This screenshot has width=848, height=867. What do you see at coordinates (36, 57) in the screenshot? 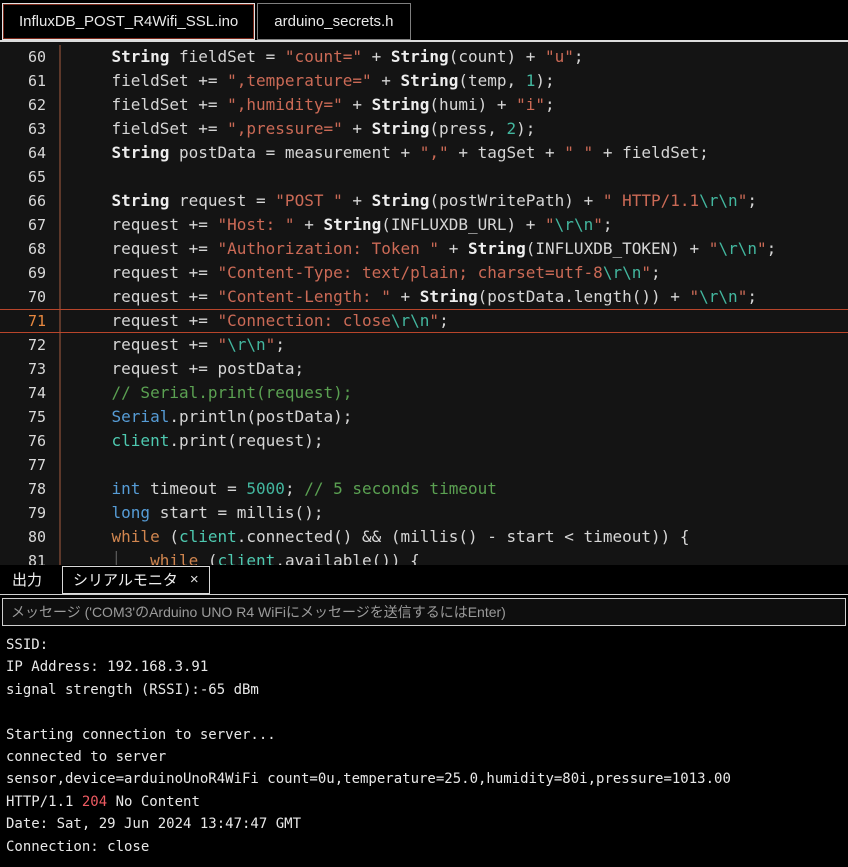
I see `line-number: 60` at bounding box center [36, 57].